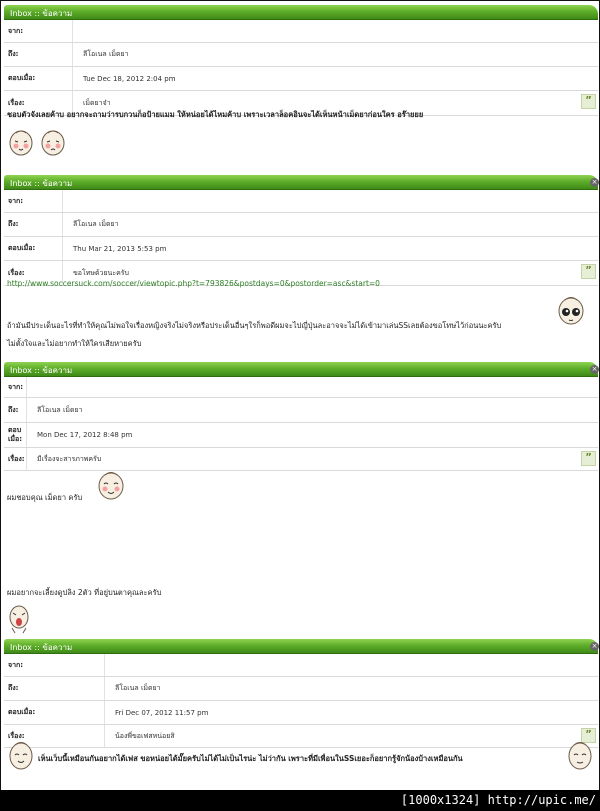  Describe the element at coordinates (79, 435) in the screenshot. I see `date-value: Mon Dec 17, 2012 8:48 pm` at that location.